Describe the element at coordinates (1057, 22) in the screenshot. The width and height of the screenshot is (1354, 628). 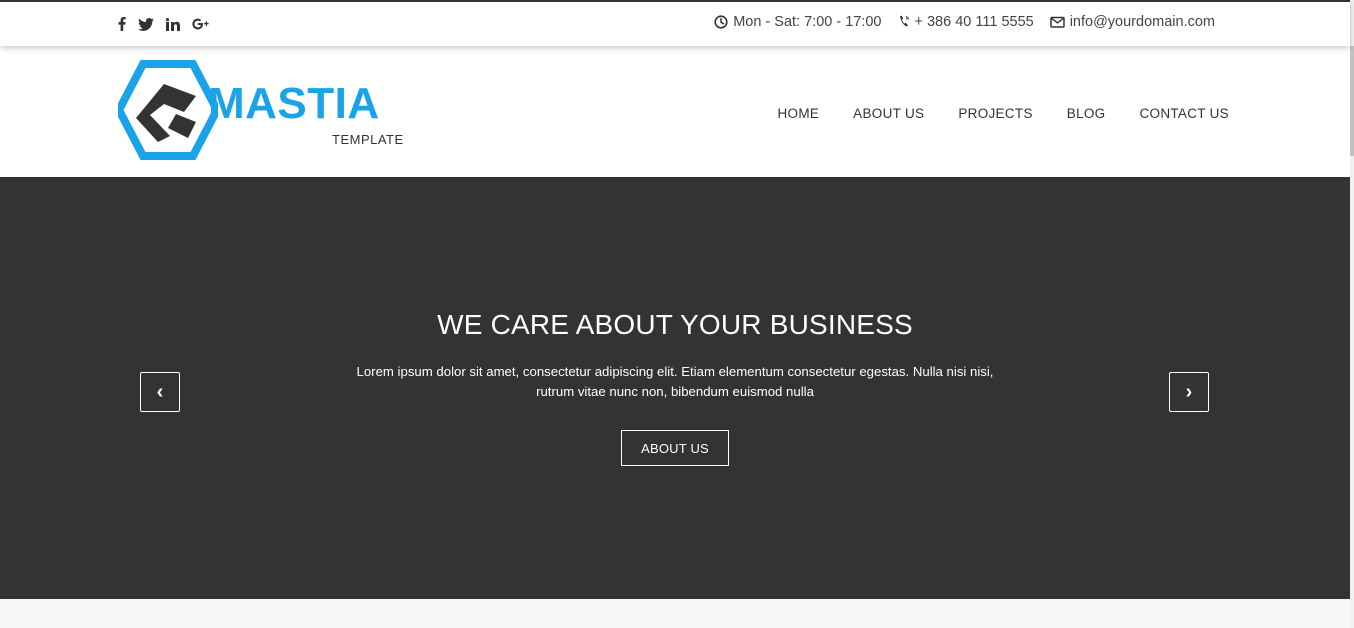
I see `envelope-icon` at that location.